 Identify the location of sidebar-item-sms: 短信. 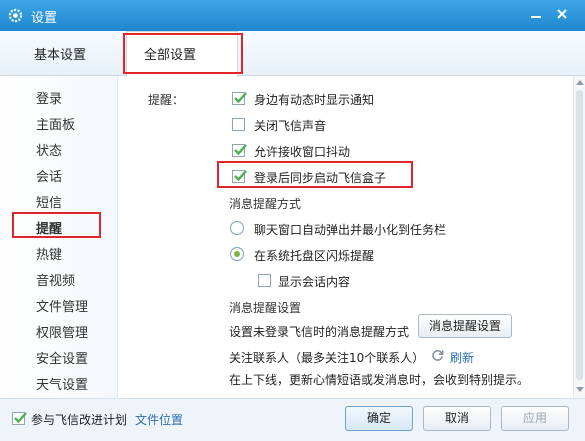
(49, 201).